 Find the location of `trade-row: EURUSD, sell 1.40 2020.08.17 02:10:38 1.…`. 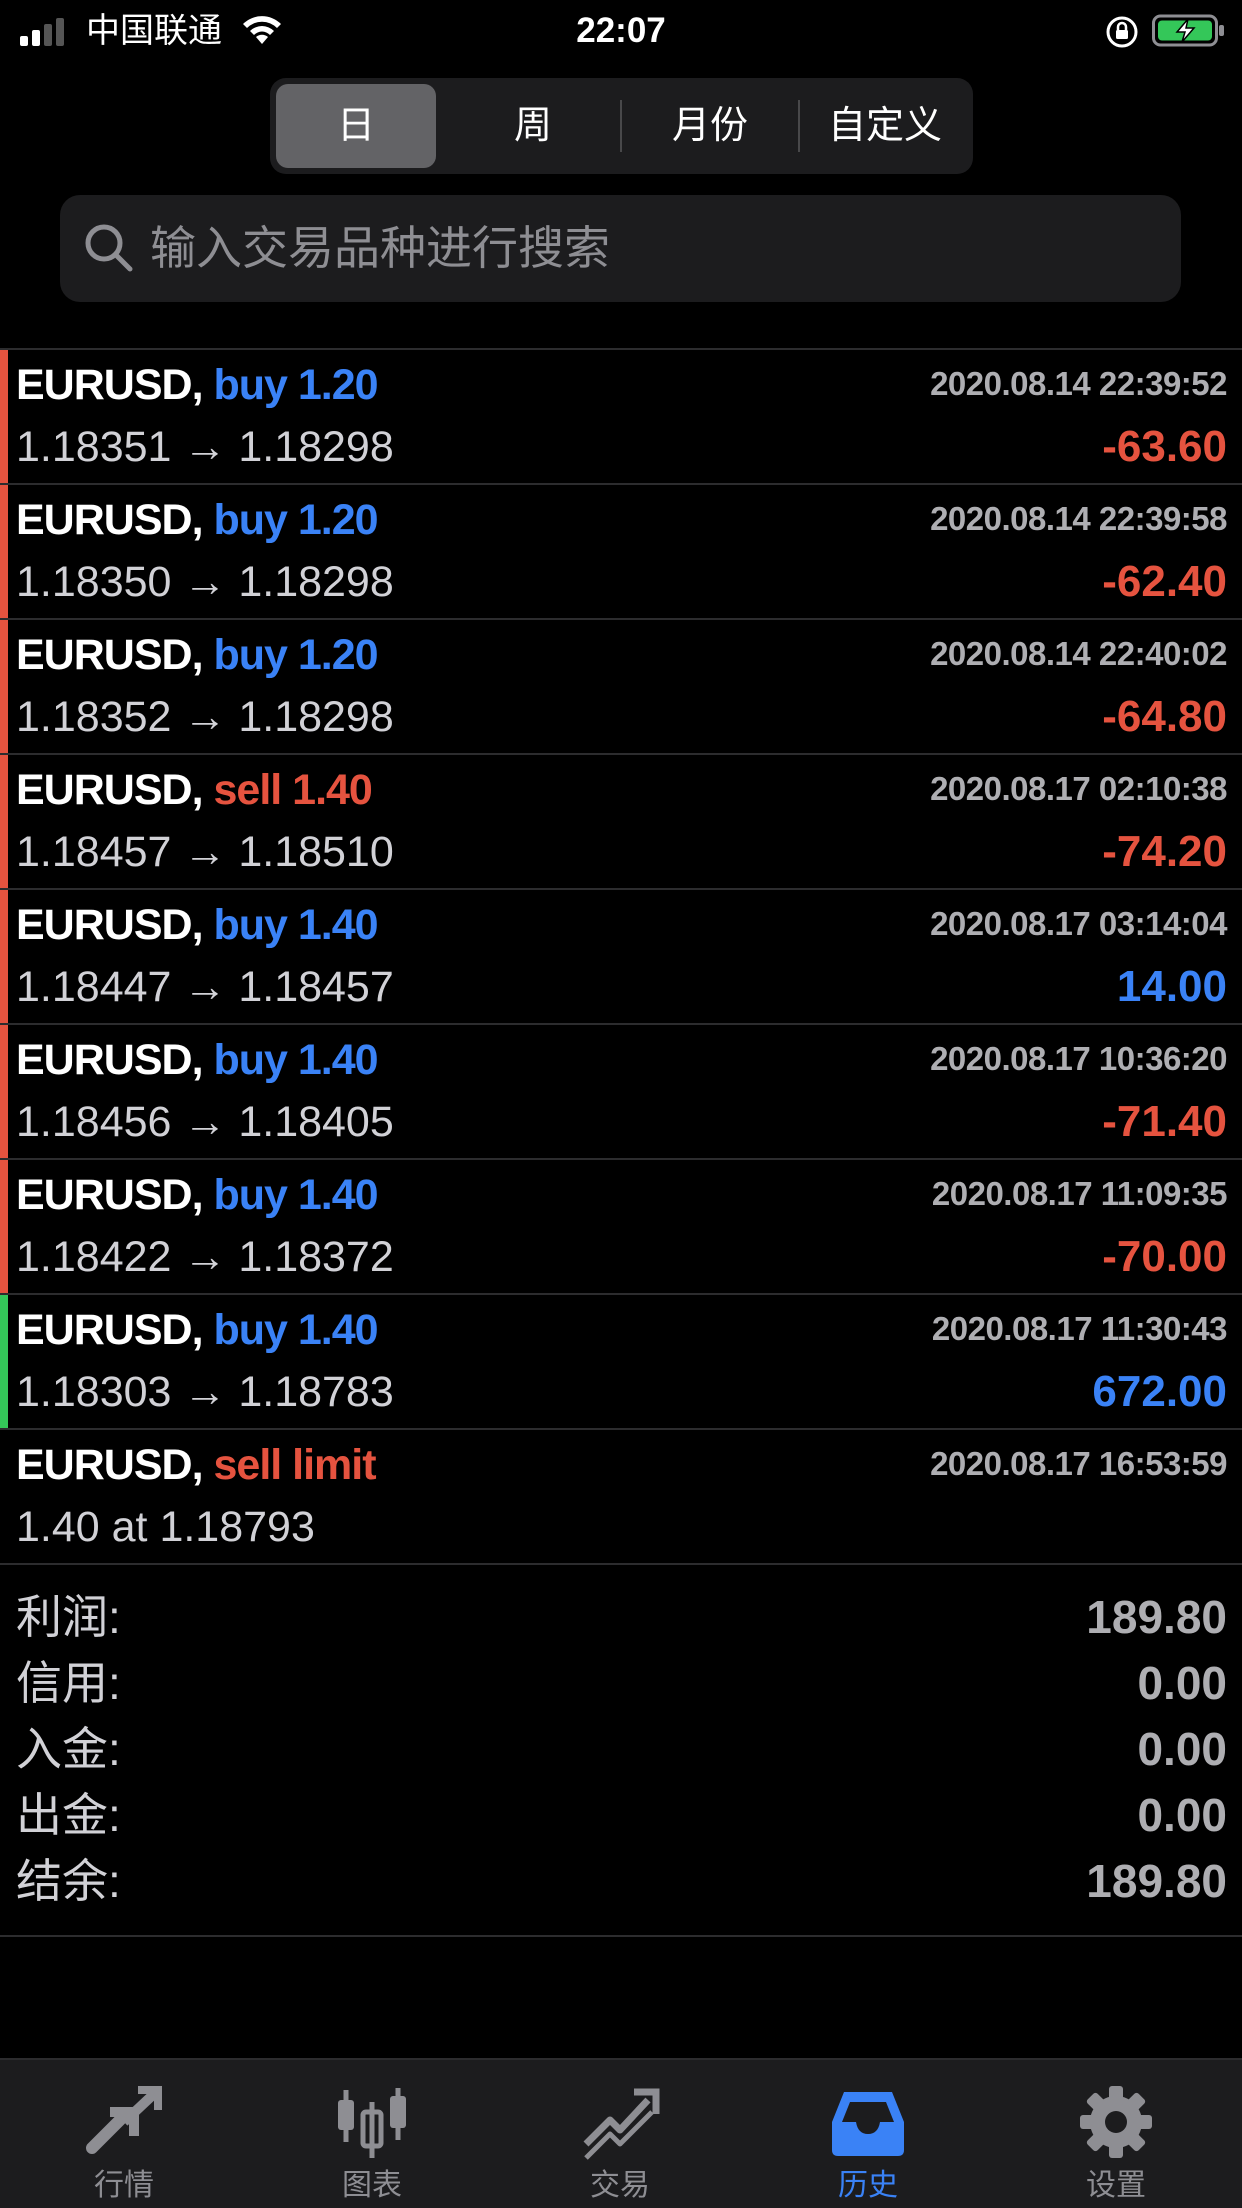

trade-row: EURUSD, sell 1.40 2020.08.17 02:10:38 1.… is located at coordinates (621, 820).